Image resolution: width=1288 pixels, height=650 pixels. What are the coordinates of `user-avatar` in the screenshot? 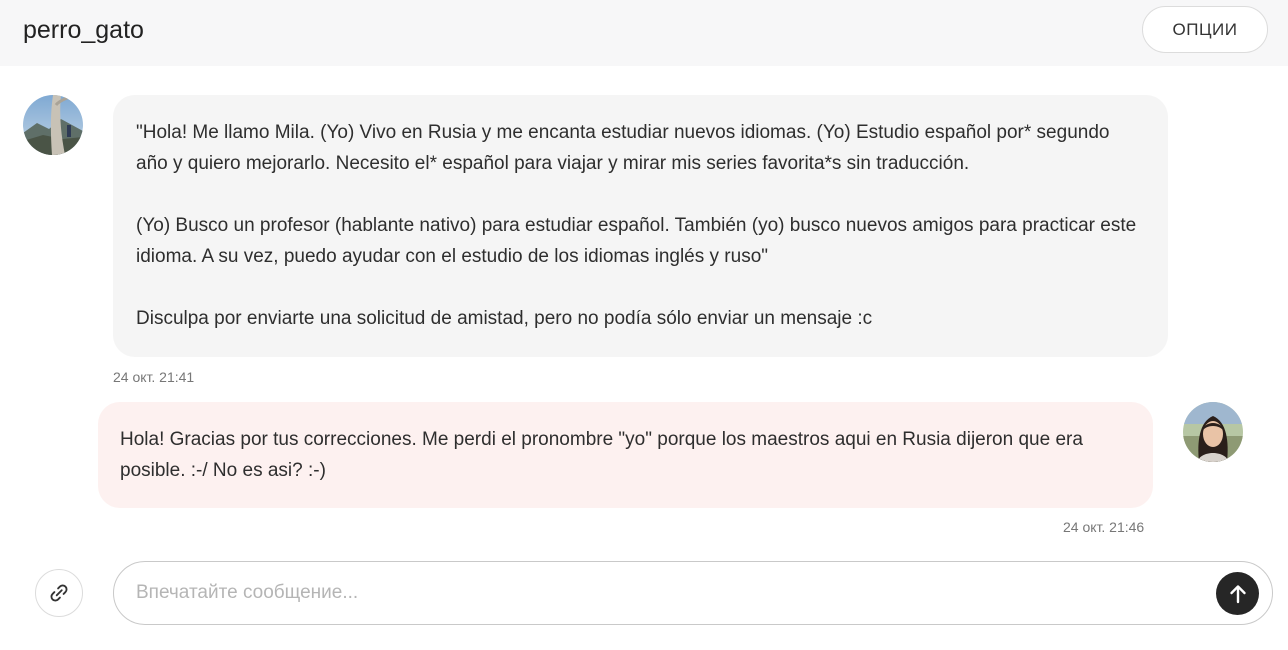 It's located at (1213, 432).